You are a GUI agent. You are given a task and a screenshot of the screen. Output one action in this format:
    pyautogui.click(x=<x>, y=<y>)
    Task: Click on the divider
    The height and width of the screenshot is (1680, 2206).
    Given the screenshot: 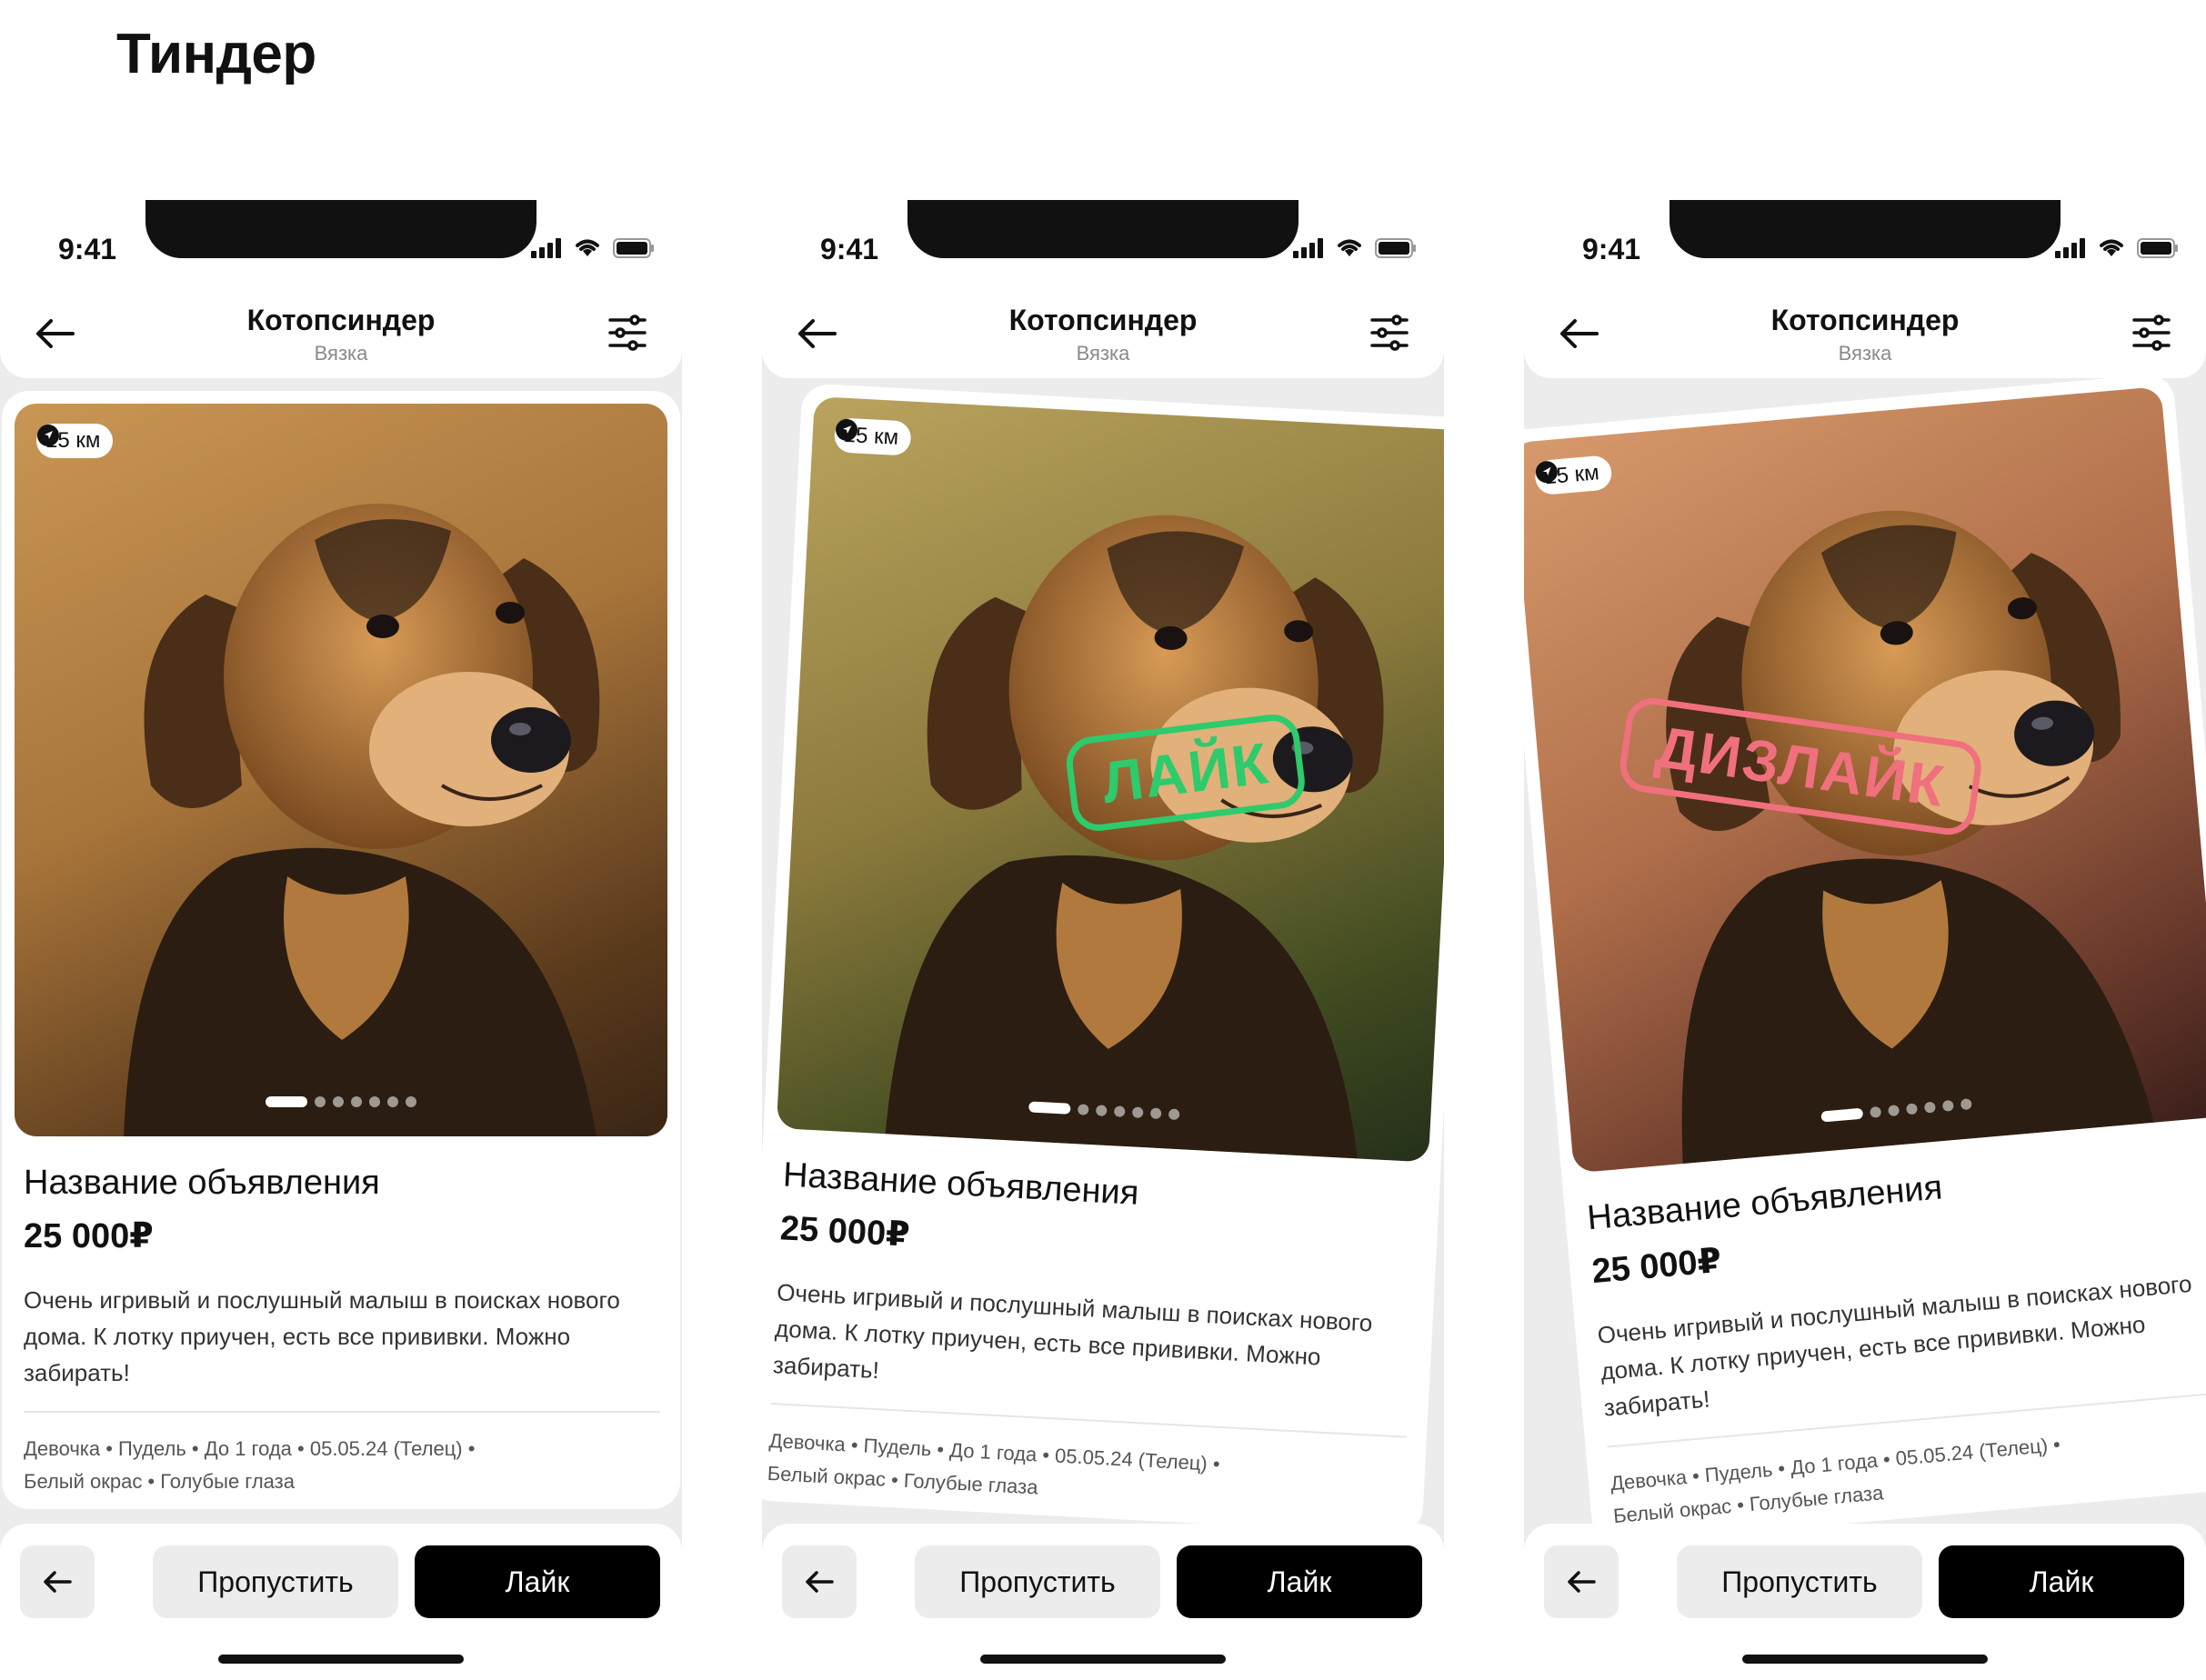 What is the action you would take?
    pyautogui.click(x=342, y=1412)
    